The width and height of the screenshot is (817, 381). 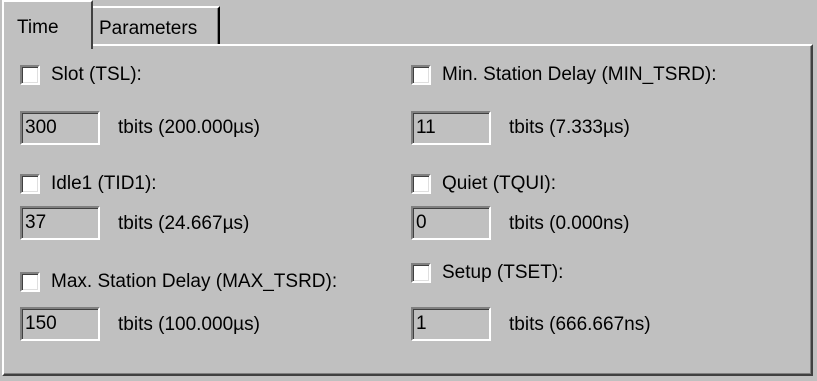 I want to click on setup-label: Setup (TSET):, so click(x=503, y=272).